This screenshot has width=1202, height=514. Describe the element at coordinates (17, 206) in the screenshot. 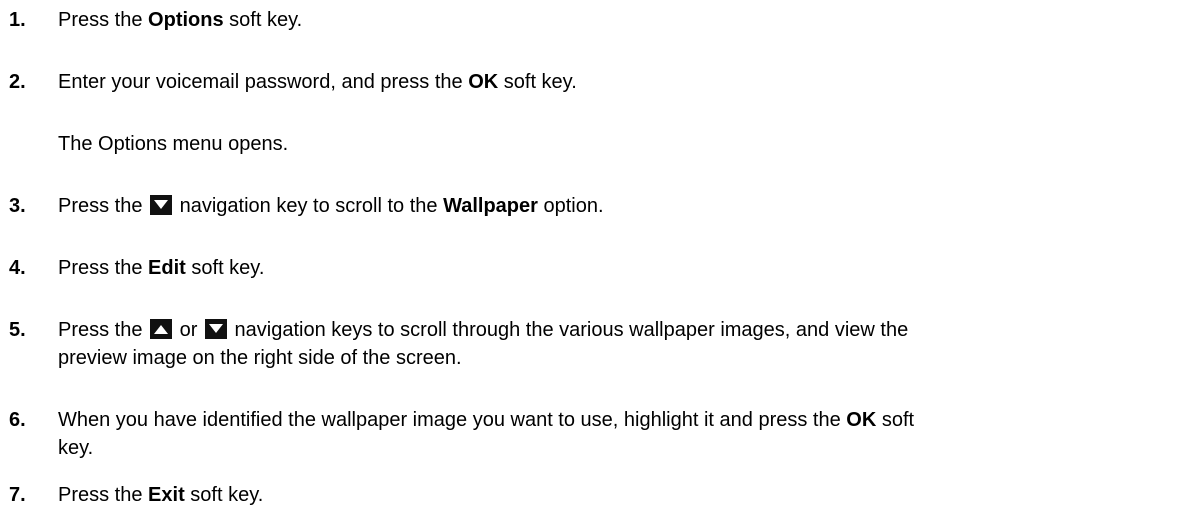

I see `step-number: 3.` at that location.